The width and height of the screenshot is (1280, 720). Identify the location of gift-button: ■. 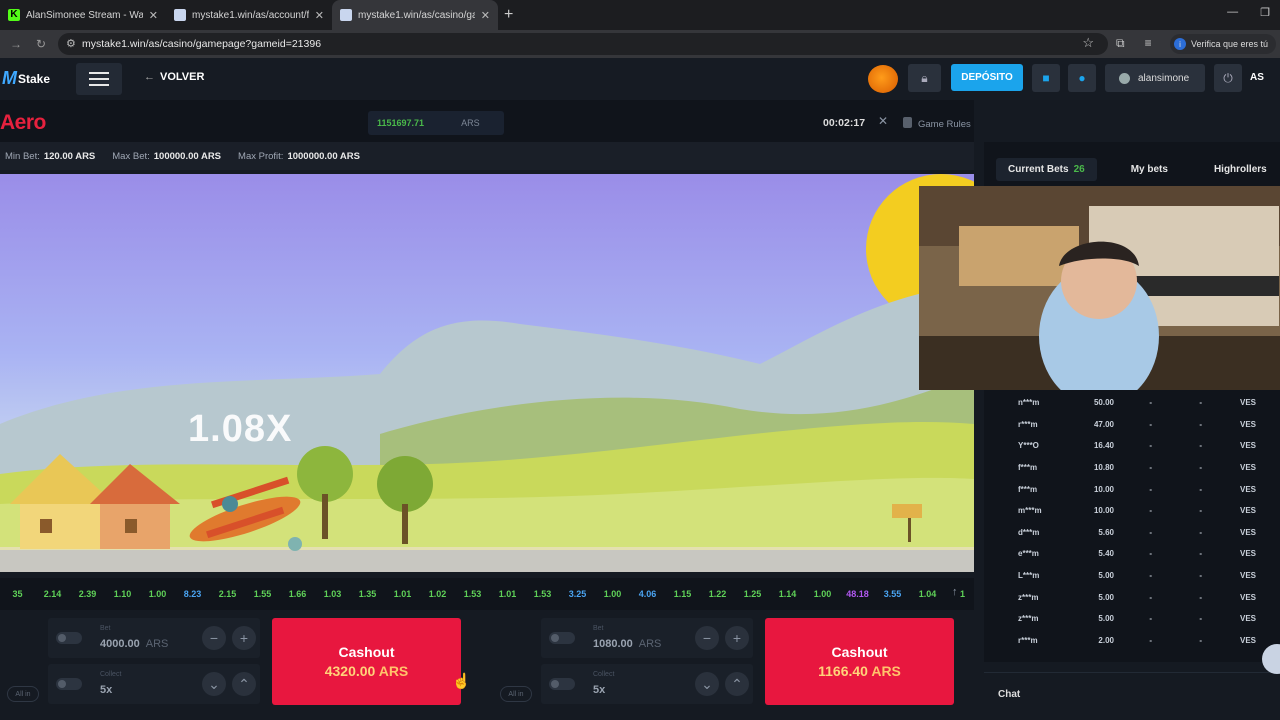
(1046, 78).